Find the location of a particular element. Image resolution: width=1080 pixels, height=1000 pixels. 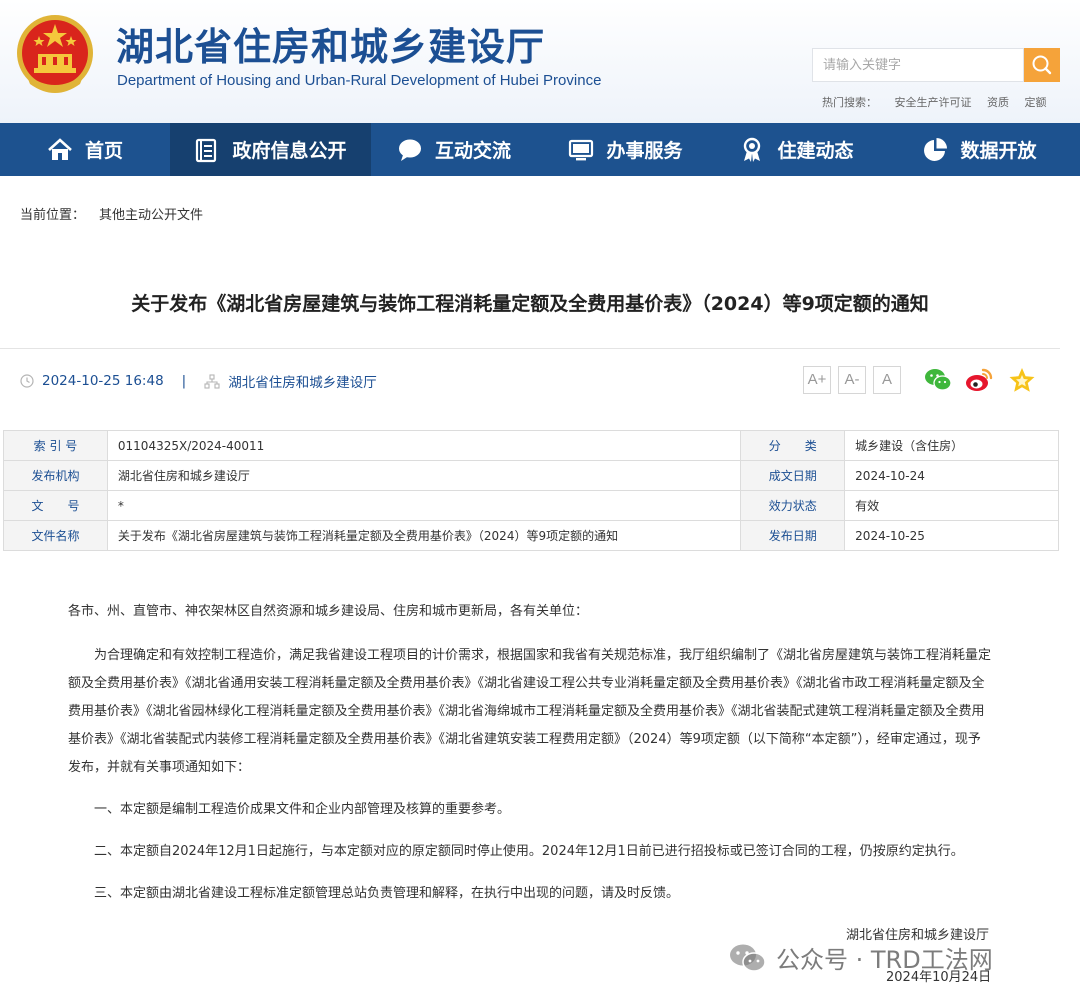

search-icon is located at coordinates (1042, 65).